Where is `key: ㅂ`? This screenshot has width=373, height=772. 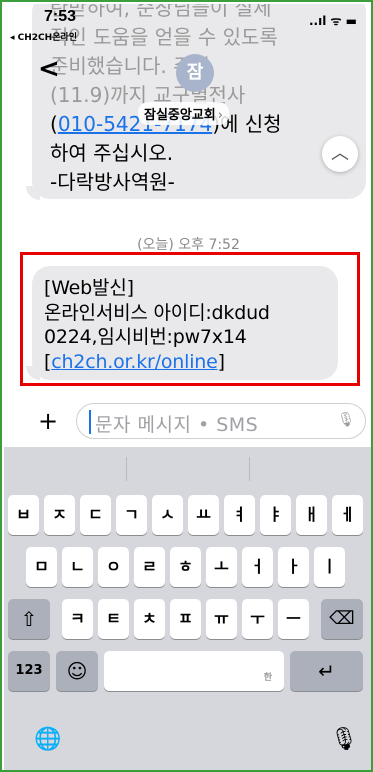 key: ㅂ is located at coordinates (23, 515).